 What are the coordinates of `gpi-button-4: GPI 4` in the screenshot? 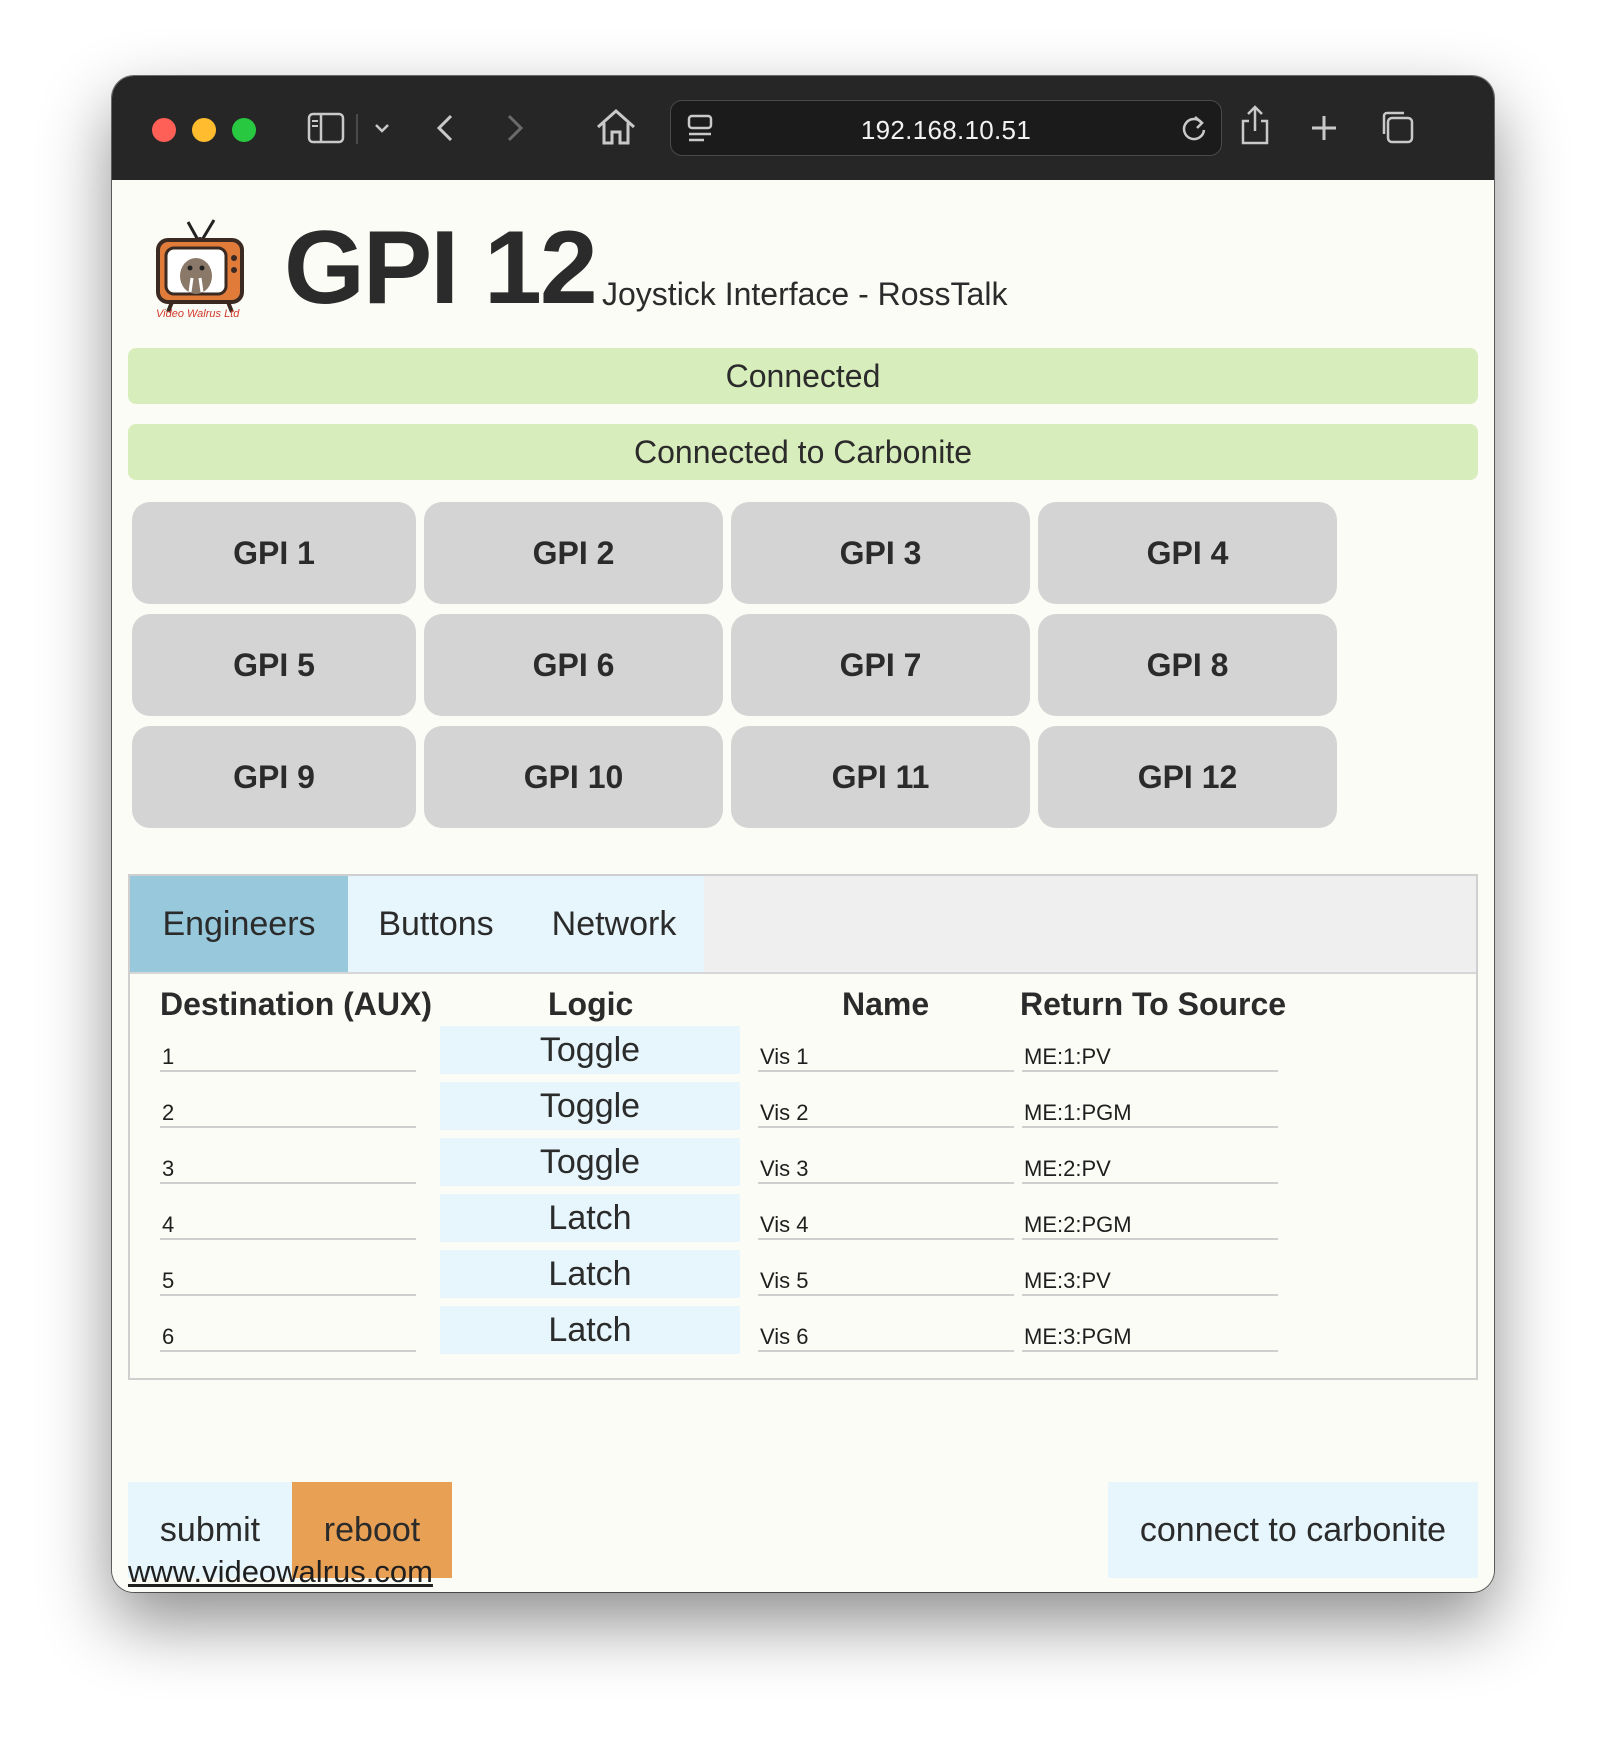 It's located at (1187, 553).